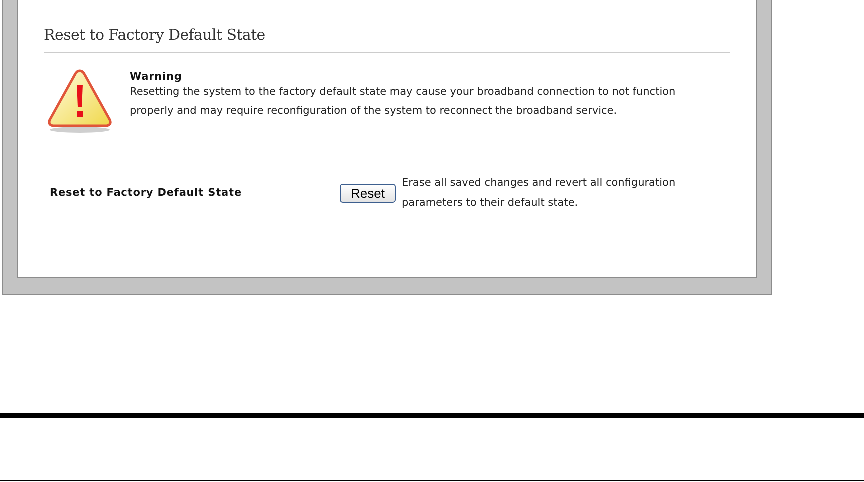 The height and width of the screenshot is (482, 864). I want to click on warning-icon, so click(80, 101).